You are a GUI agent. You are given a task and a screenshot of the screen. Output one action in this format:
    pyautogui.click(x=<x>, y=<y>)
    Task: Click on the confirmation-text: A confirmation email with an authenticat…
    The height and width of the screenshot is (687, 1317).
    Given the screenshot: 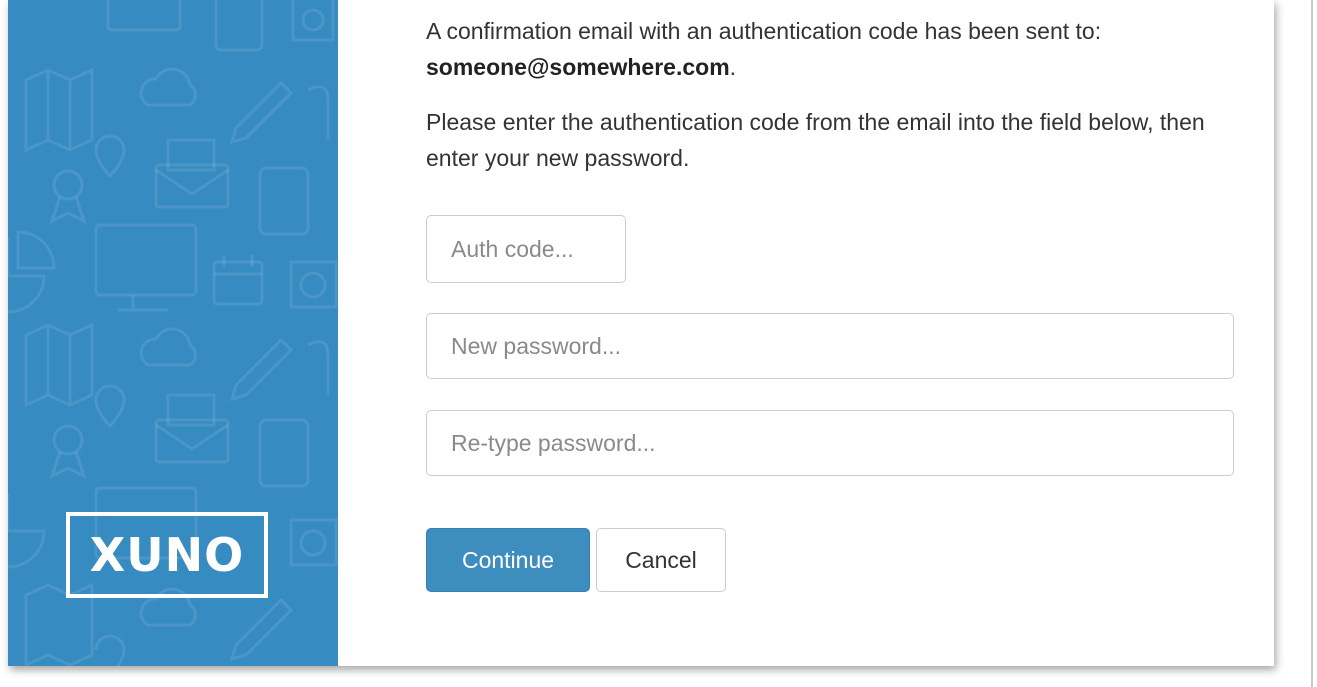 What is the action you would take?
    pyautogui.click(x=764, y=31)
    